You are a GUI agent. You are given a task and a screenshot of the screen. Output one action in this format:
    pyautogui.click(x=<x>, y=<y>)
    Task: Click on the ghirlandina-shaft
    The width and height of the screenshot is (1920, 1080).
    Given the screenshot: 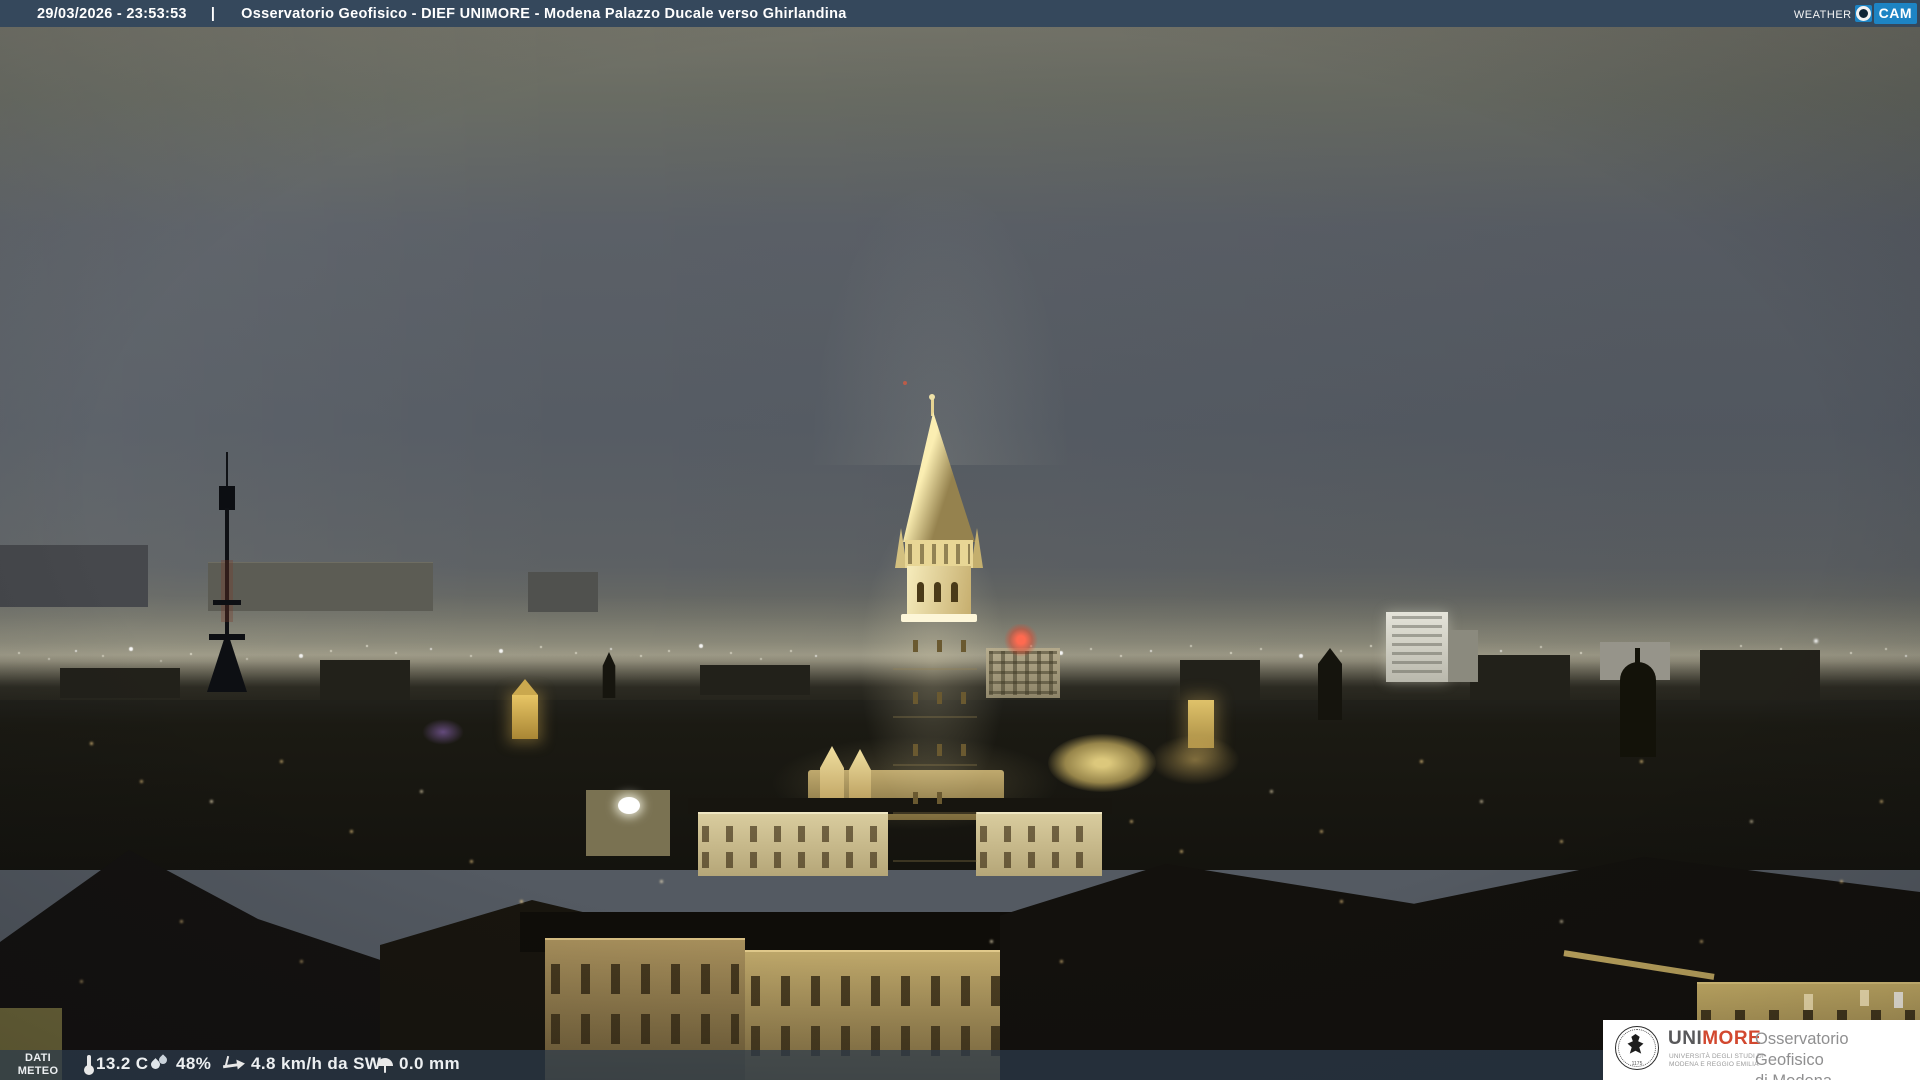 What is the action you would take?
    pyautogui.click(x=935, y=750)
    